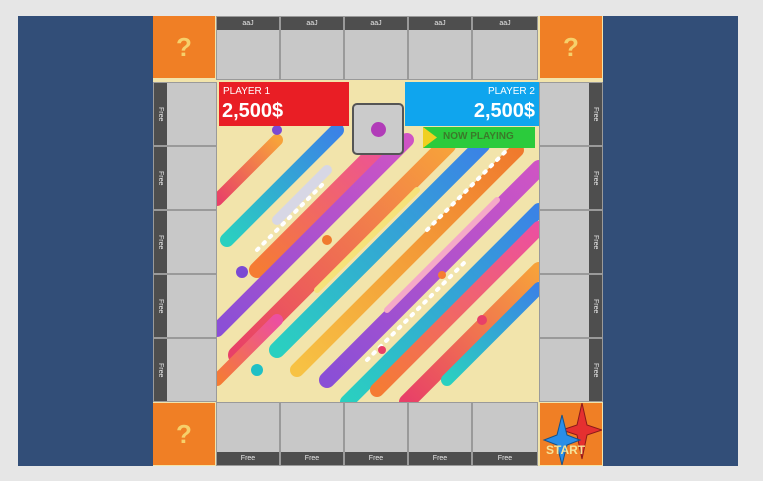  What do you see at coordinates (571, 434) in the screenshot?
I see `start-corner: START` at bounding box center [571, 434].